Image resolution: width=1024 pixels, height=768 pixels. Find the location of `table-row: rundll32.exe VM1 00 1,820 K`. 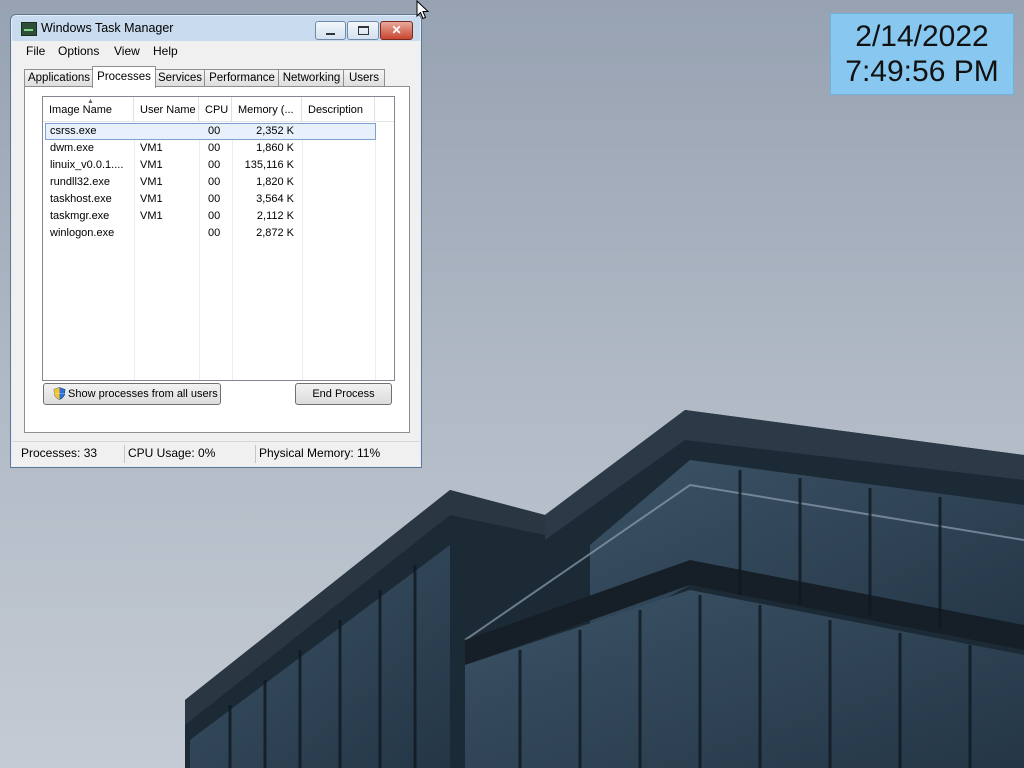

table-row: rundll32.exe VM1 00 1,820 K is located at coordinates (218, 182).